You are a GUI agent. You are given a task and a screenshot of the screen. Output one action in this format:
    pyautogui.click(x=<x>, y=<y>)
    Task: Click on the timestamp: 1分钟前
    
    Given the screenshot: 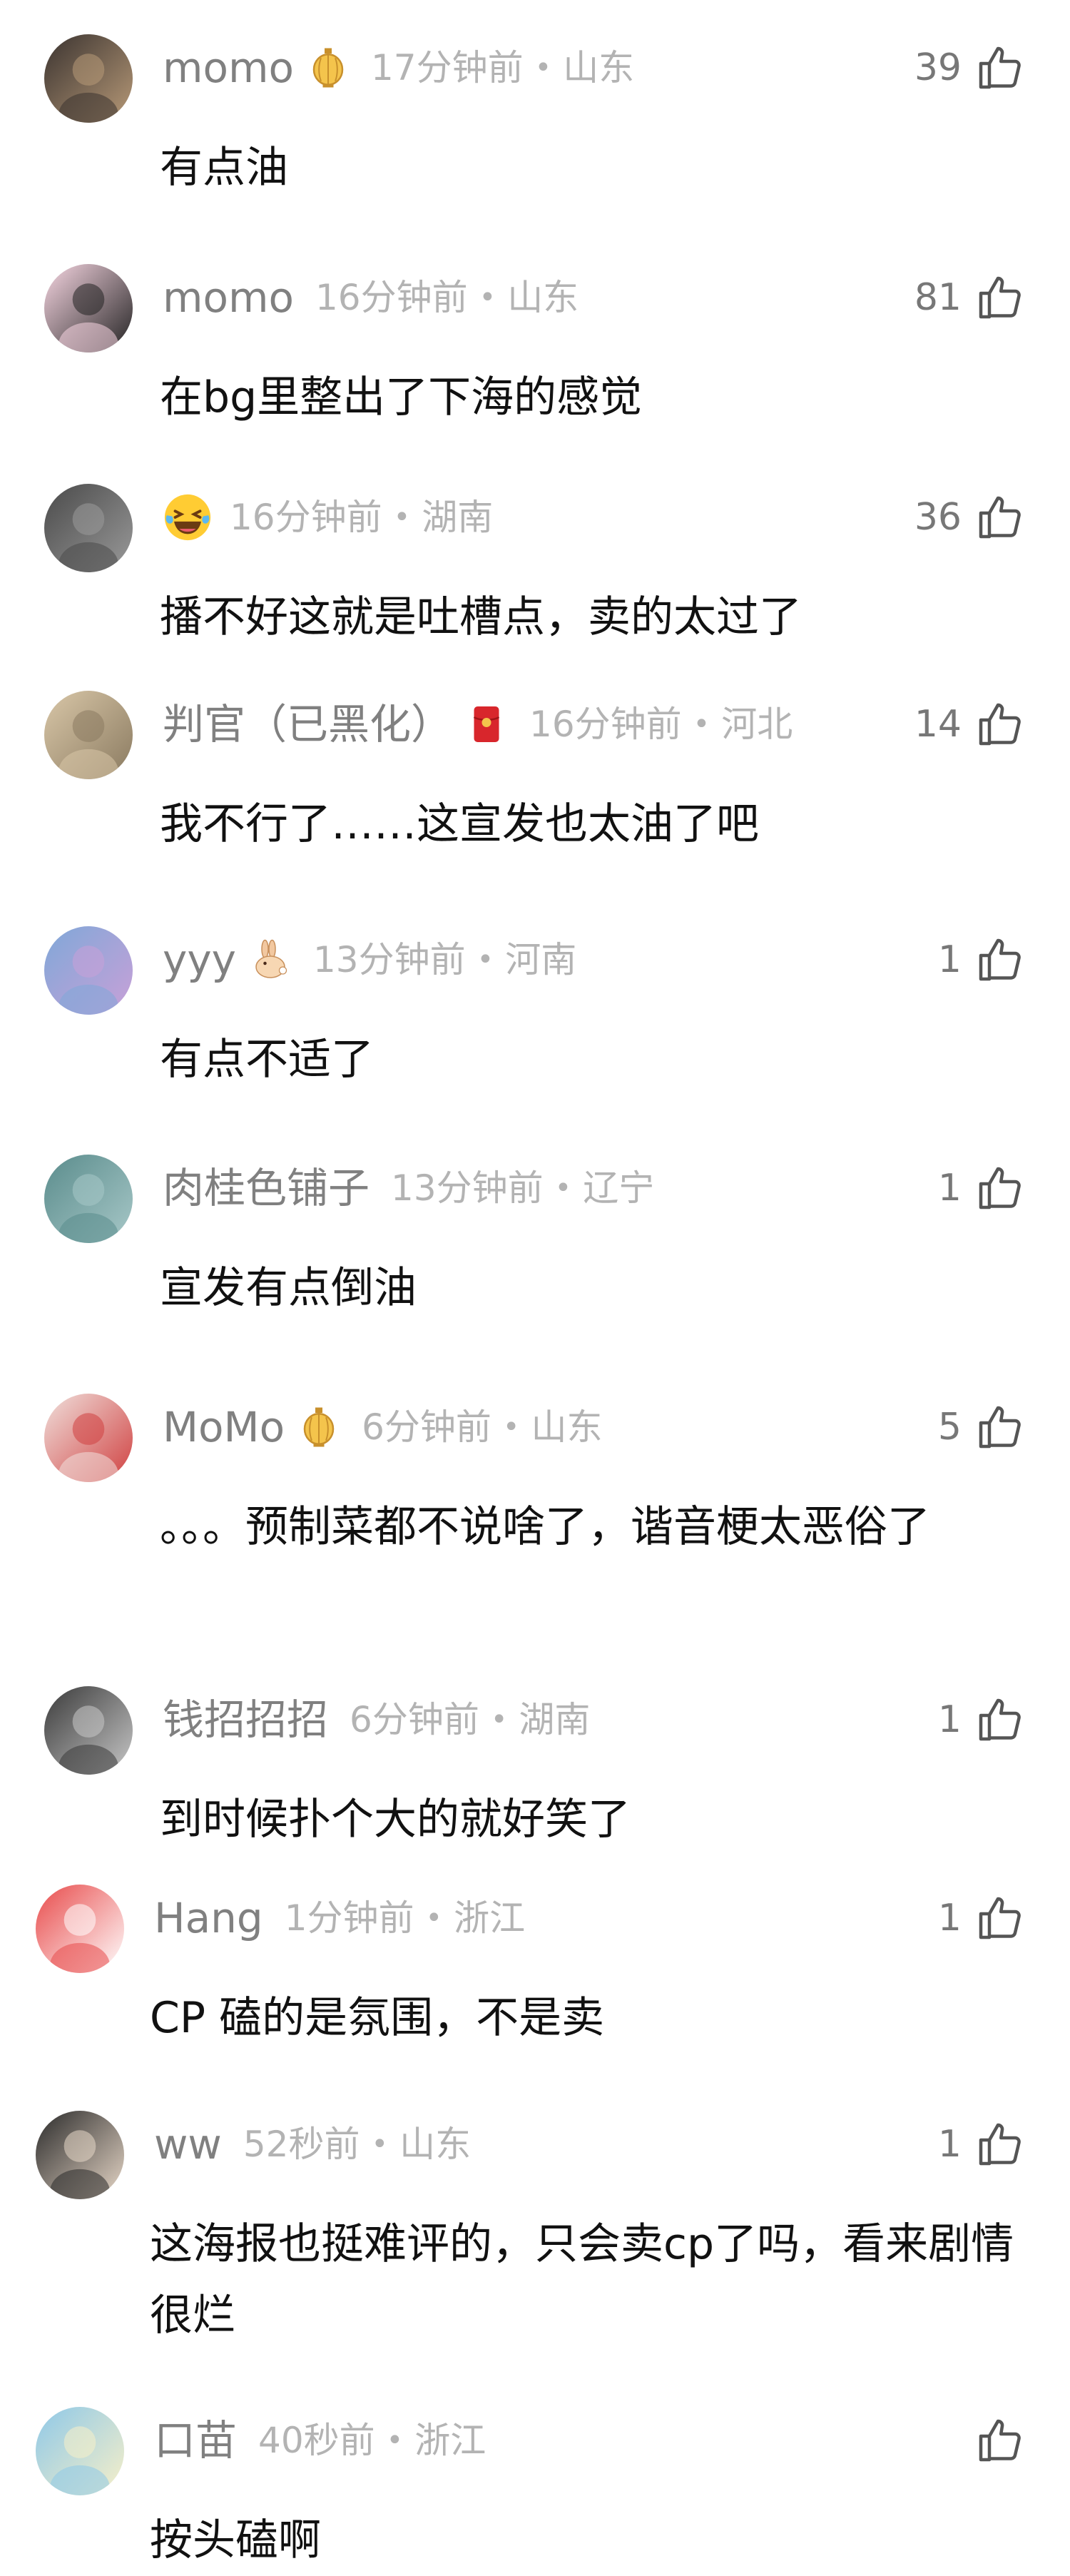 What is the action you would take?
    pyautogui.click(x=349, y=1918)
    